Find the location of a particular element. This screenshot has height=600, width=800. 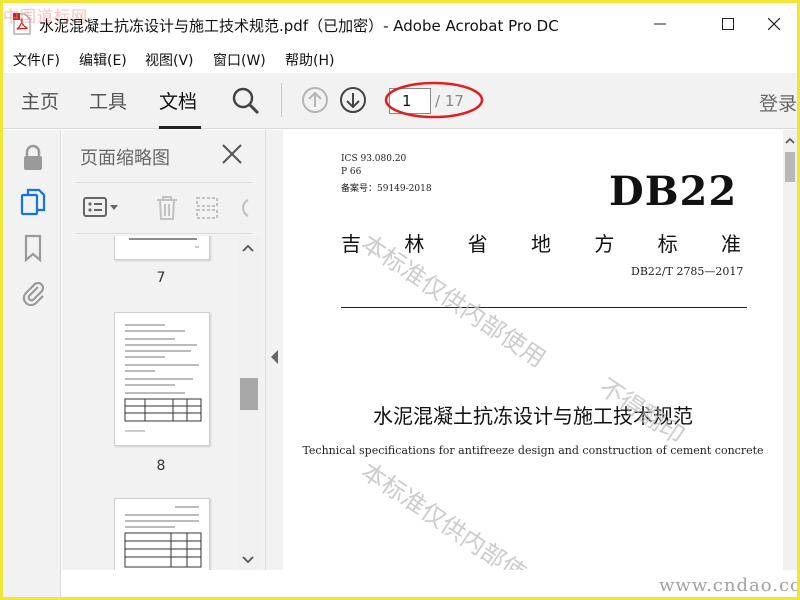

collapse-panel-handle is located at coordinates (274, 350).